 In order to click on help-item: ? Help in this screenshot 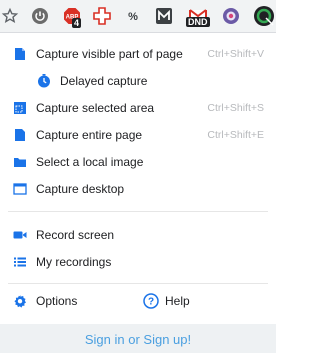, I will do `click(205, 301)`.